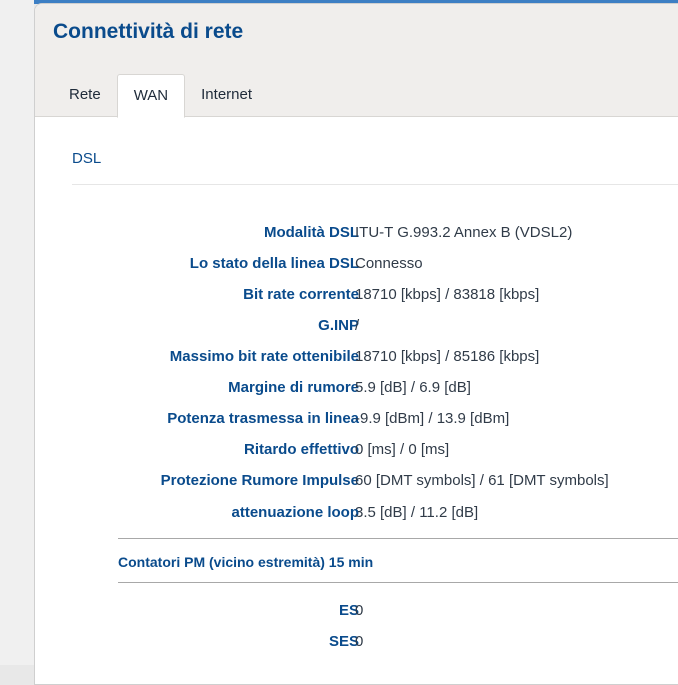 This screenshot has height=685, width=678. What do you see at coordinates (151, 96) in the screenshot?
I see `tab-wan: WAN` at bounding box center [151, 96].